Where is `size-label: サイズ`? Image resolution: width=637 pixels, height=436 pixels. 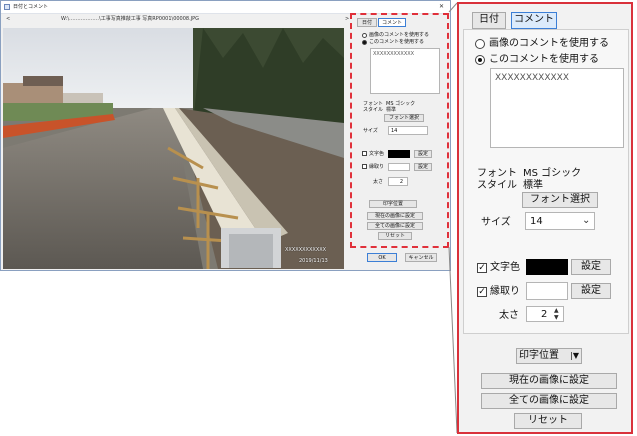
size-label: サイズ is located at coordinates (496, 222).